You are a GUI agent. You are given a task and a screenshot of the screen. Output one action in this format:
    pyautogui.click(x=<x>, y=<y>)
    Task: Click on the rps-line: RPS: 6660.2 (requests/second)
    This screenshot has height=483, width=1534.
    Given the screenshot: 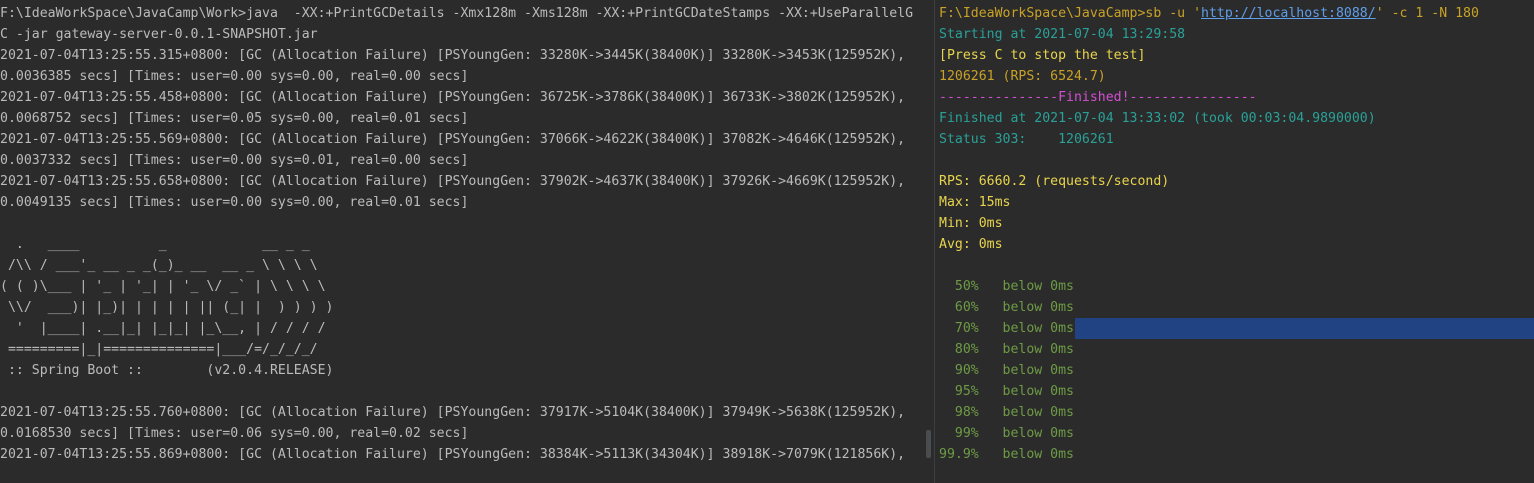 What is the action you would take?
    pyautogui.click(x=1054, y=181)
    